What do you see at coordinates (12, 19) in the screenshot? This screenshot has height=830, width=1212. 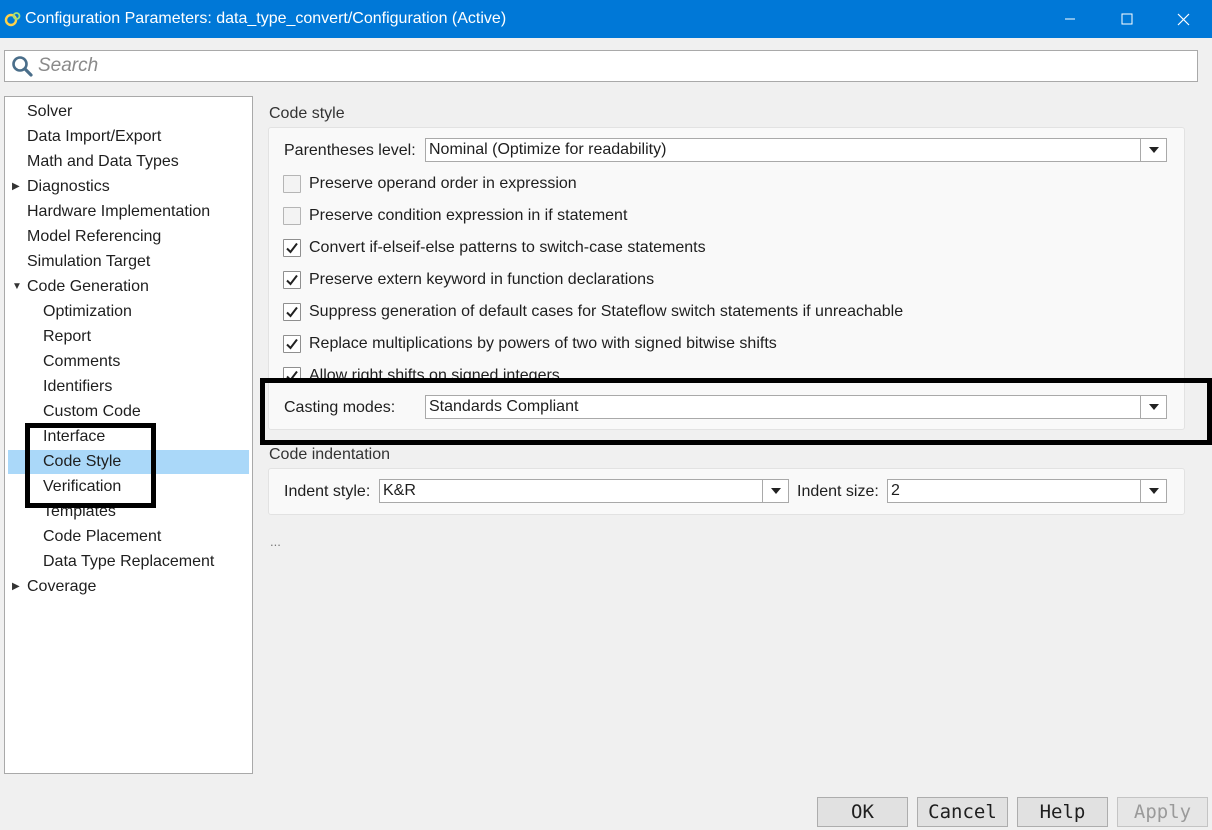 I see `simulink-gear-icon` at bounding box center [12, 19].